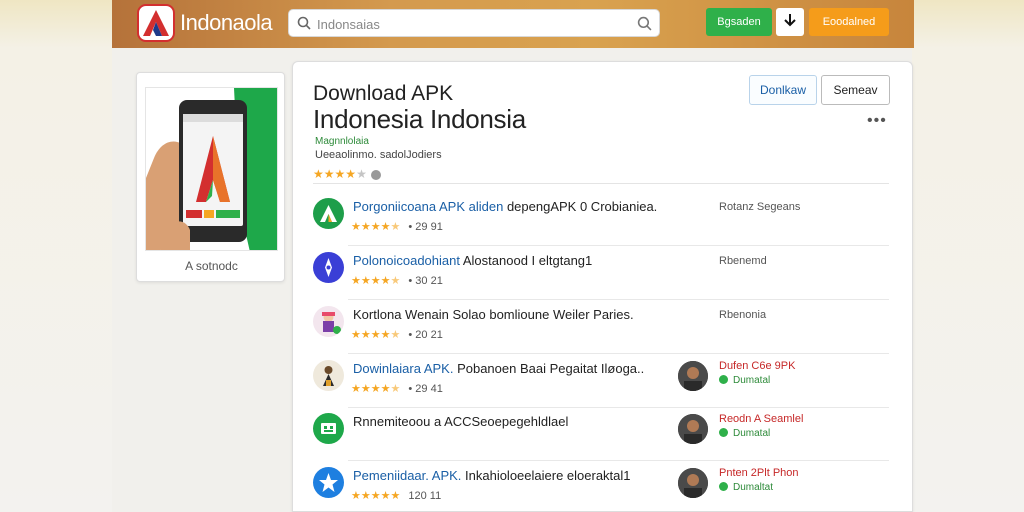 This screenshot has width=1024, height=512. What do you see at coordinates (328, 428) in the screenshot?
I see `grid-icon` at bounding box center [328, 428].